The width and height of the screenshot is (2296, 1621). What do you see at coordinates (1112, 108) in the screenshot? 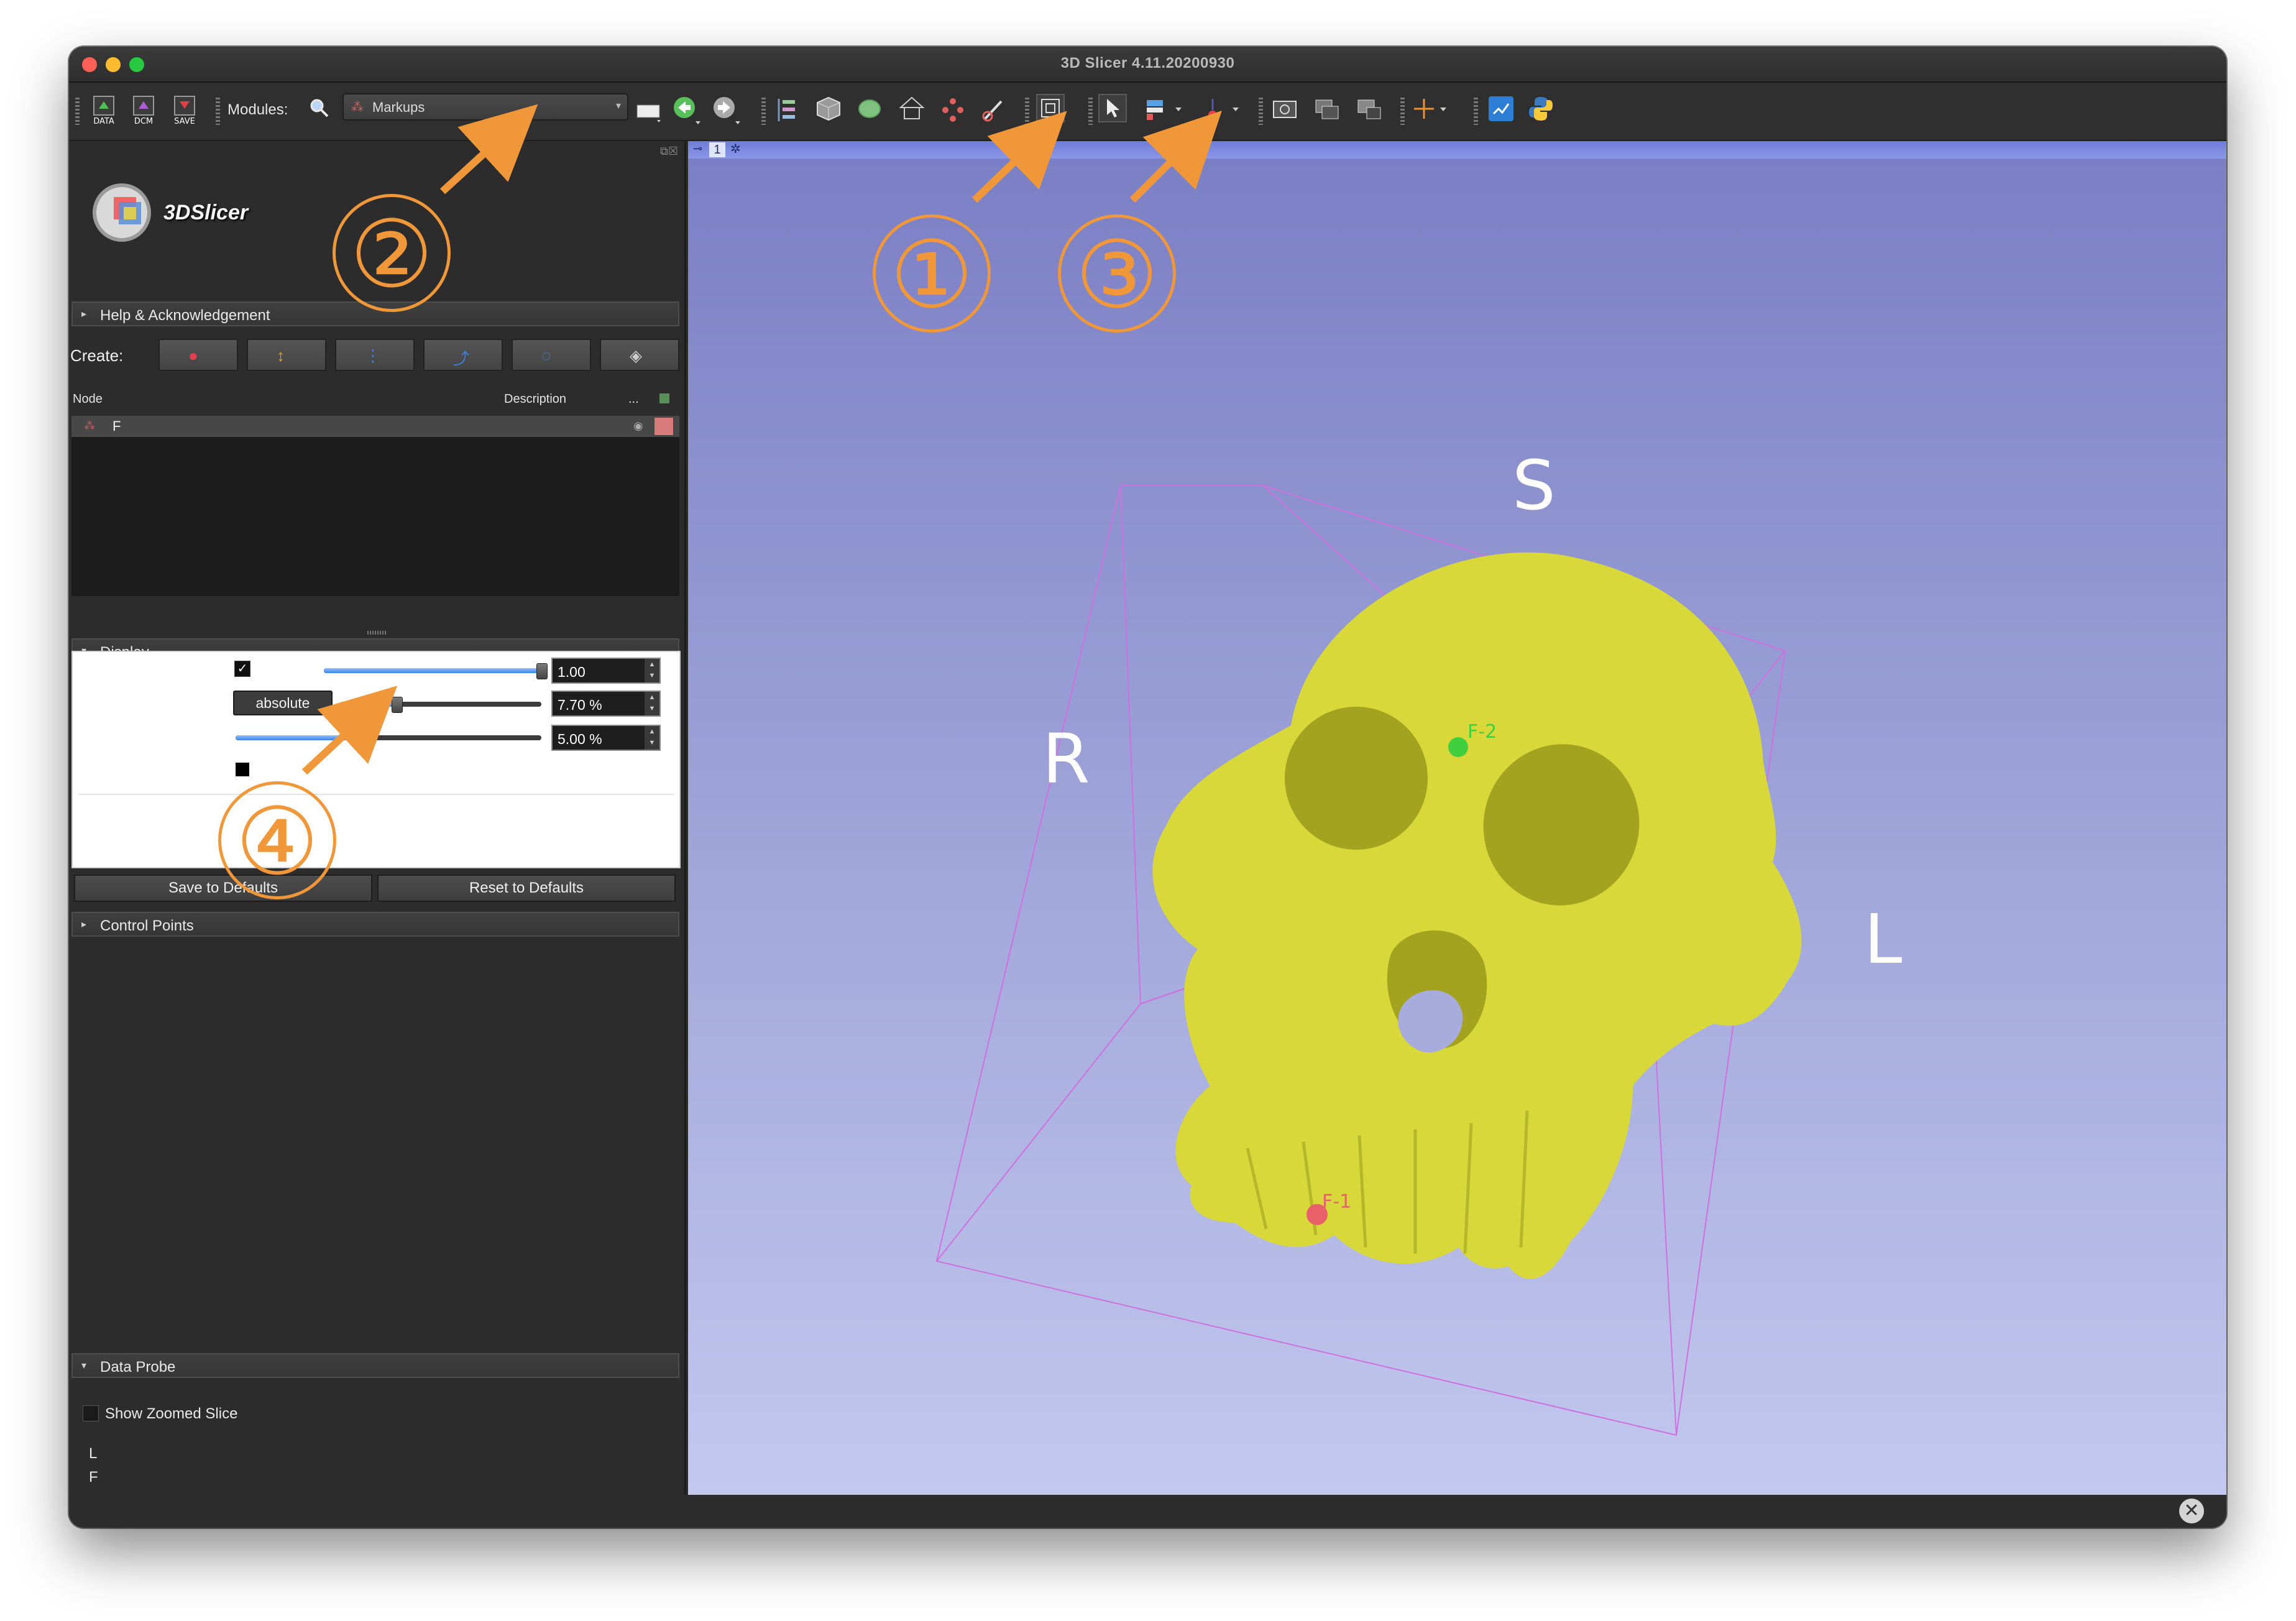
I see `mouse-pointer-icon` at bounding box center [1112, 108].